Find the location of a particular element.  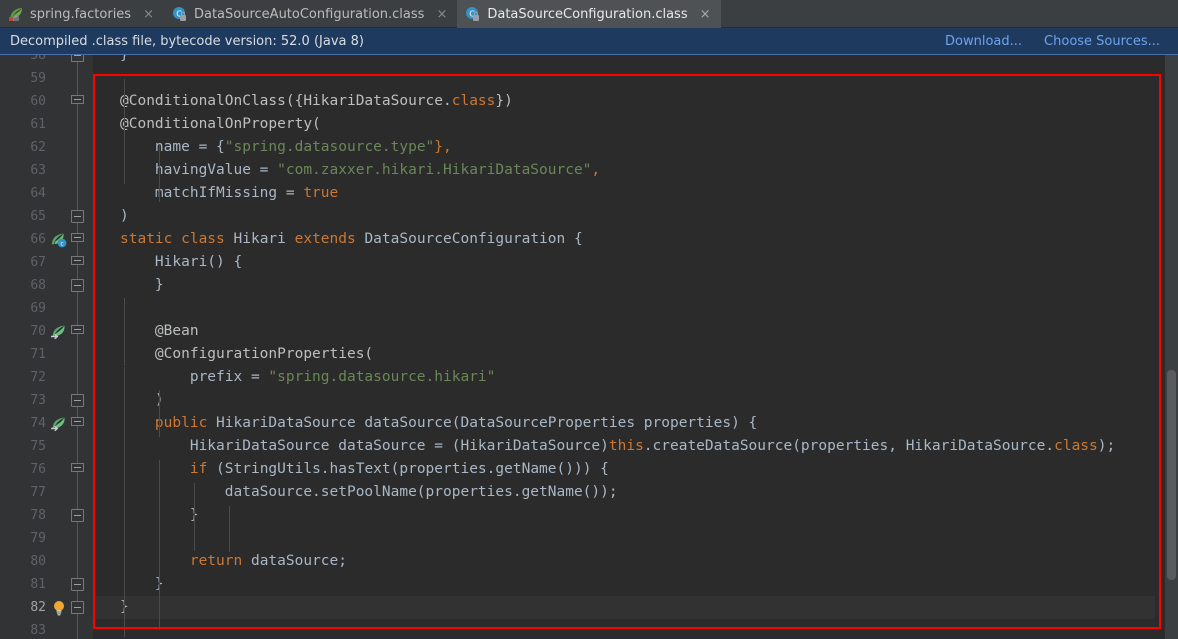

spring-bean-class-icon: c is located at coordinates (60, 240).